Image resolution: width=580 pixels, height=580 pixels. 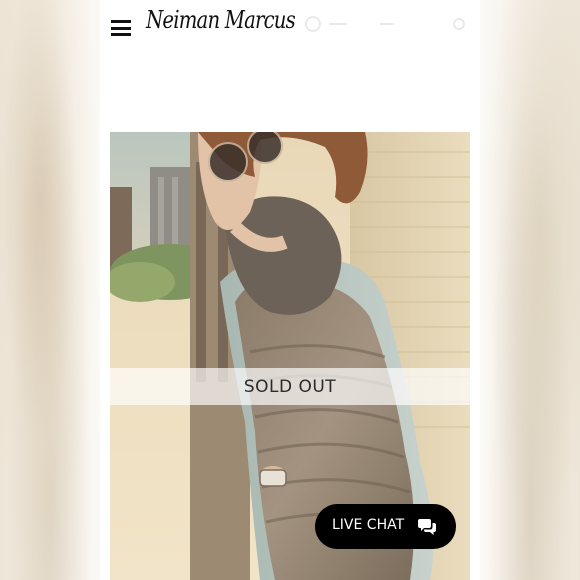 I want to click on sold-out-overlay: SOLD OUT, so click(x=290, y=386).